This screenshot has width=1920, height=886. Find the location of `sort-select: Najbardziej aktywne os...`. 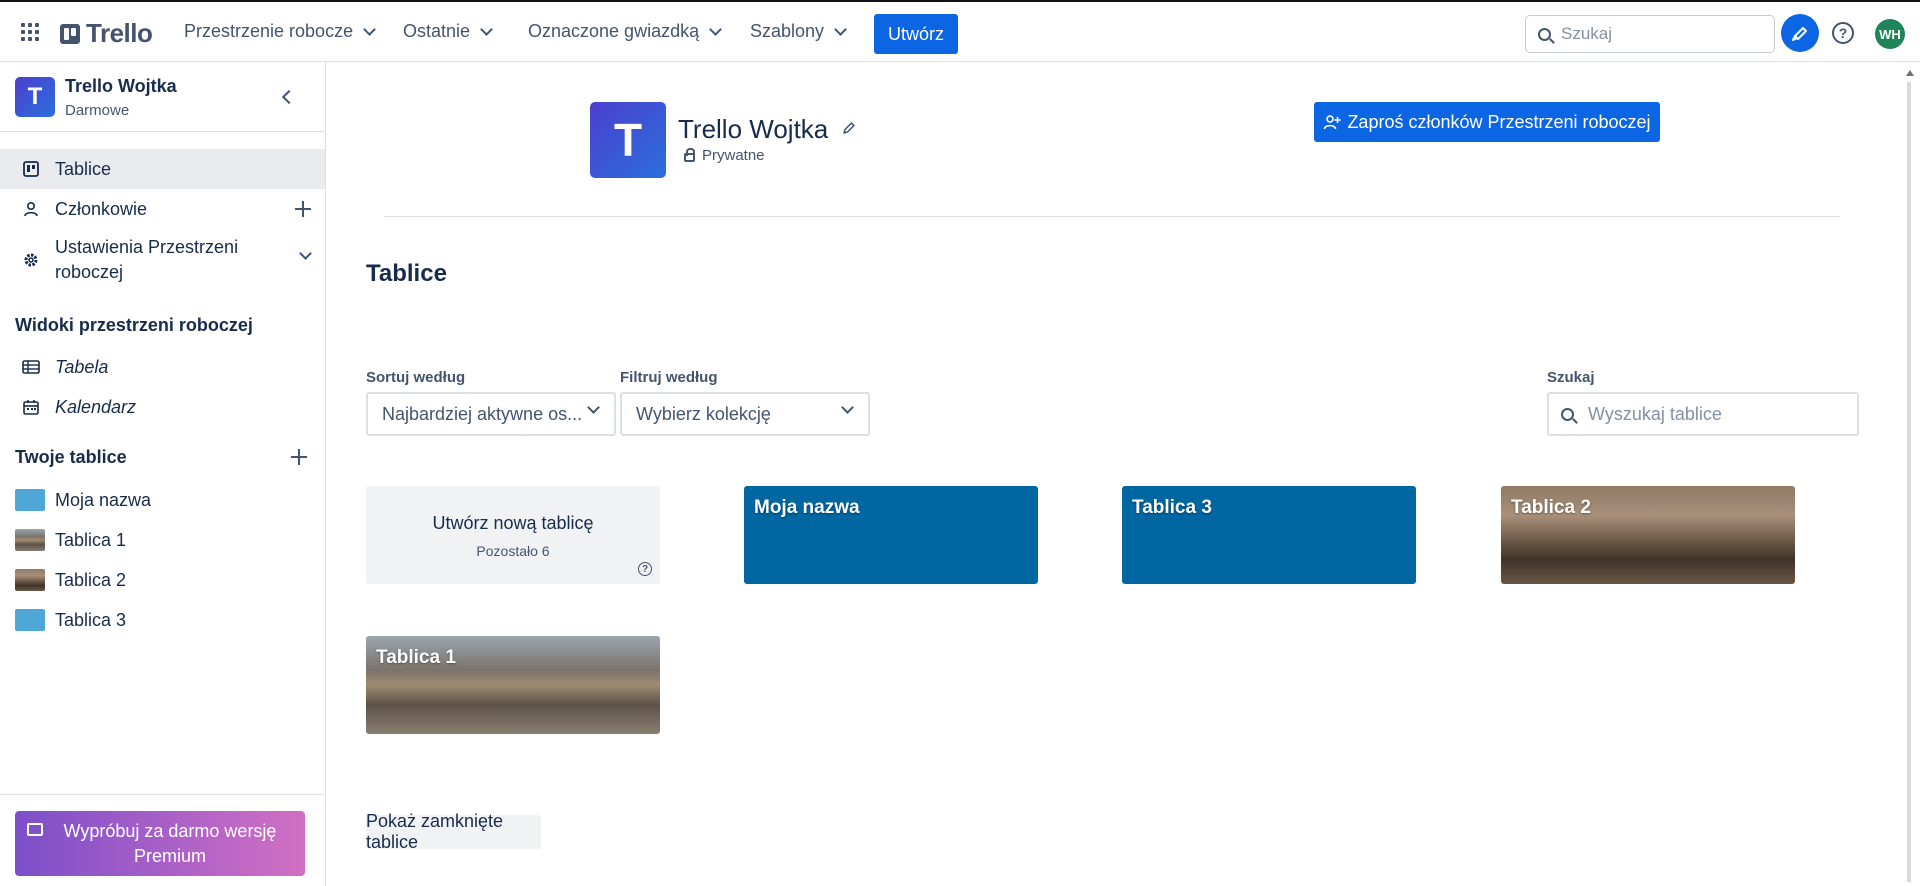

sort-select: Najbardziej aktywne os... is located at coordinates (491, 414).